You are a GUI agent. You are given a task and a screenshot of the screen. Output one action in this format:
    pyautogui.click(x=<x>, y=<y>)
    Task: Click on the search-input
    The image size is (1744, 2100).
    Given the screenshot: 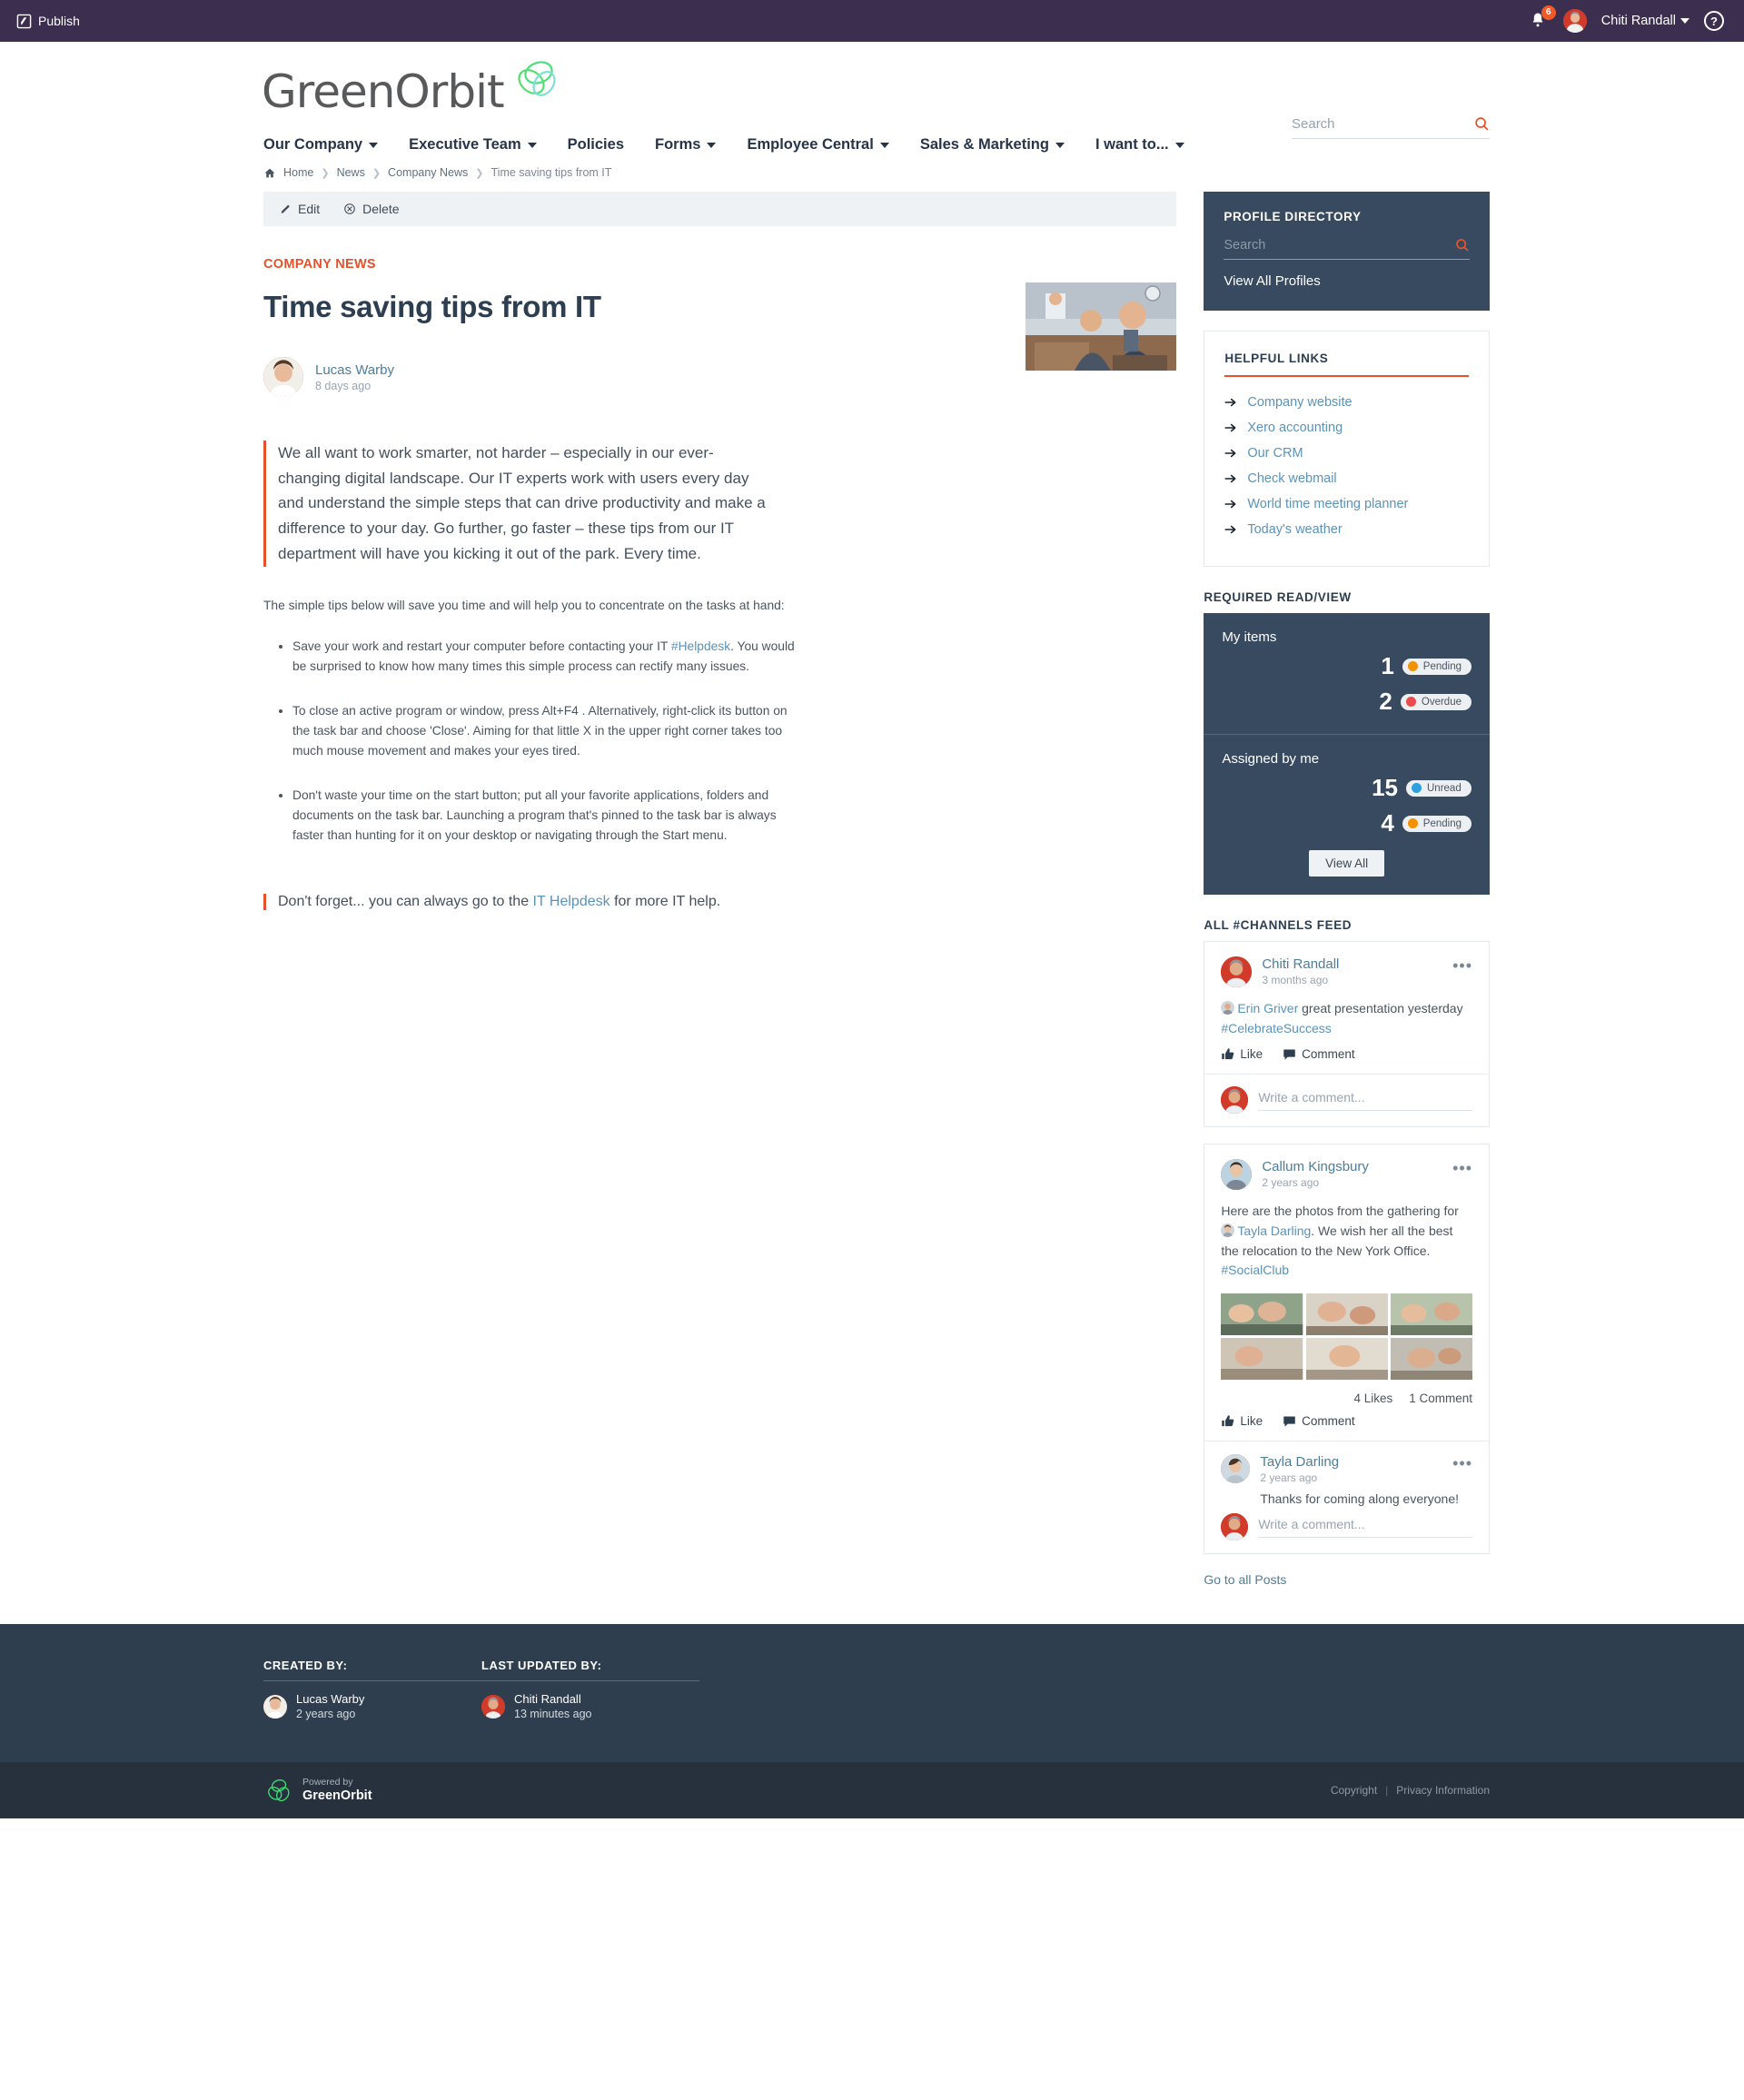 What is the action you would take?
    pyautogui.click(x=1383, y=124)
    